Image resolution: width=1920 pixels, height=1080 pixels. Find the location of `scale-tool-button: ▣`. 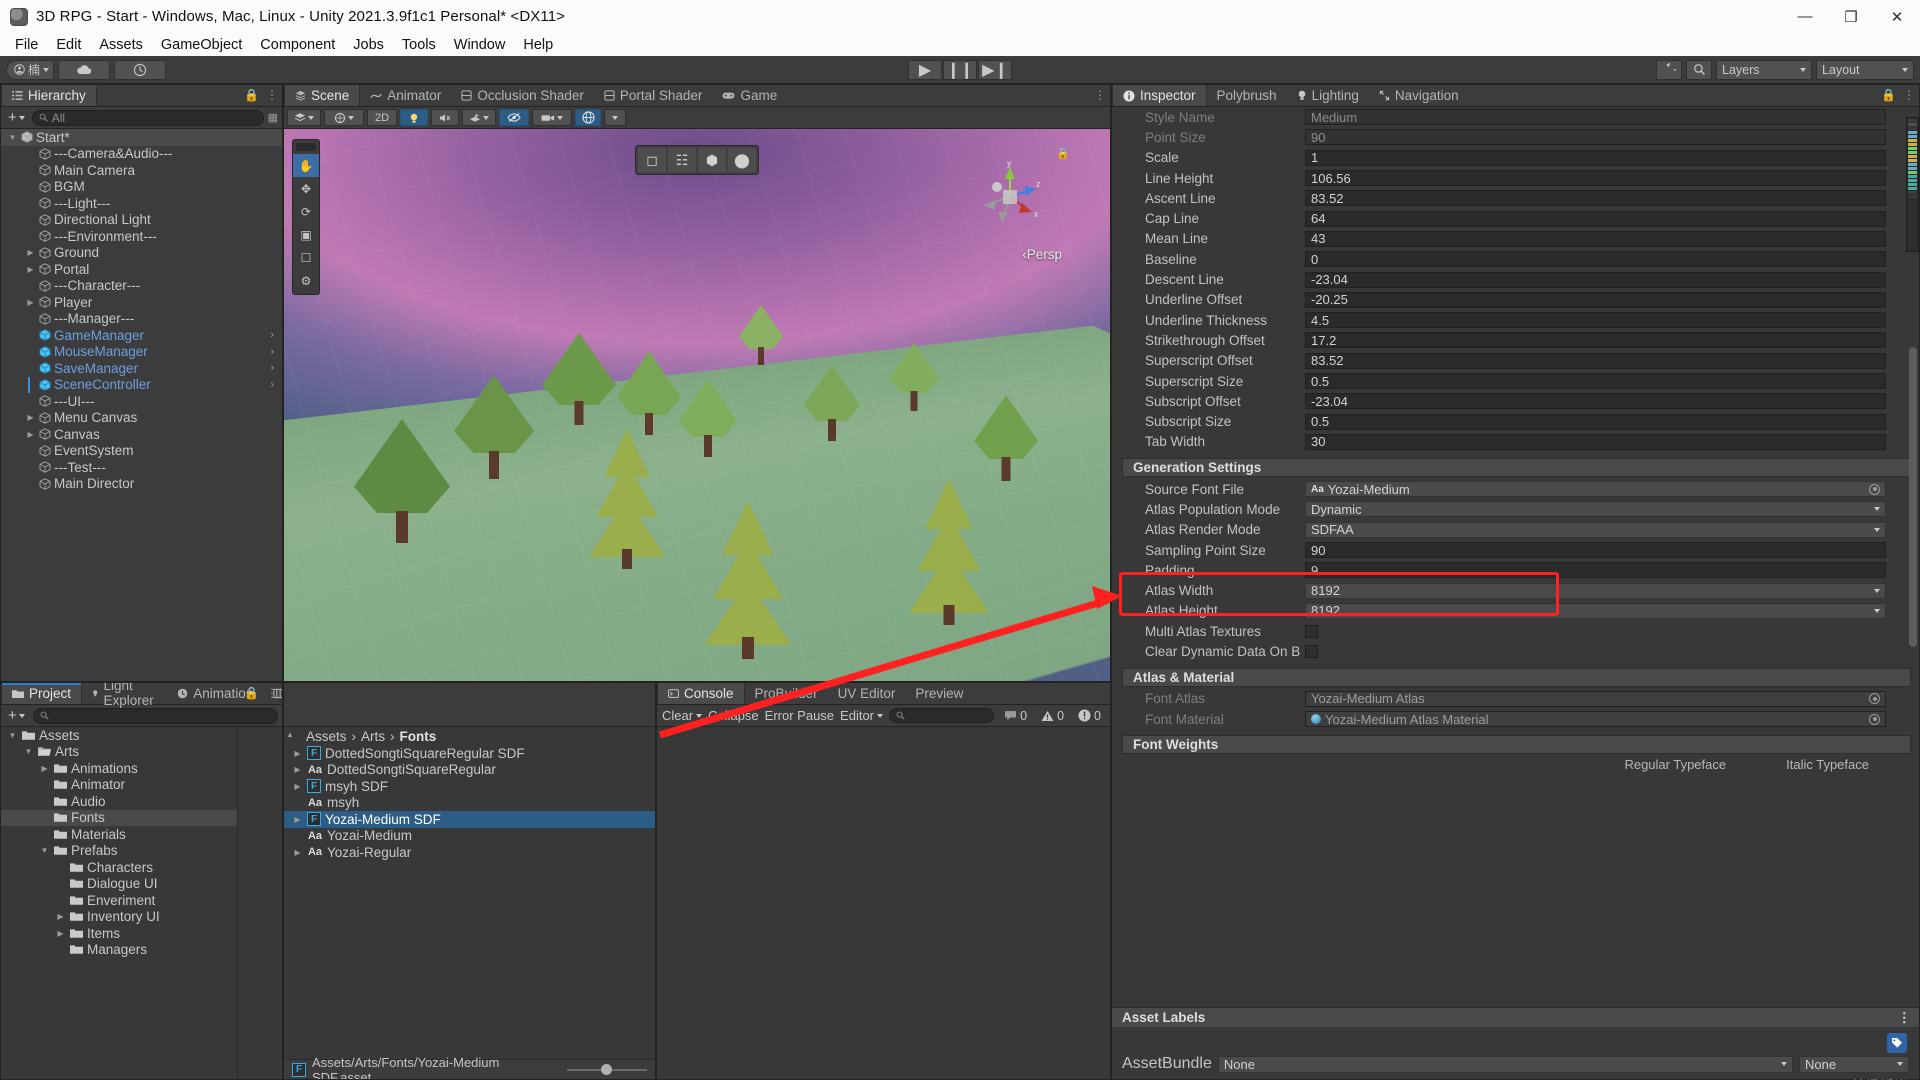

scale-tool-button: ▣ is located at coordinates (306, 234).